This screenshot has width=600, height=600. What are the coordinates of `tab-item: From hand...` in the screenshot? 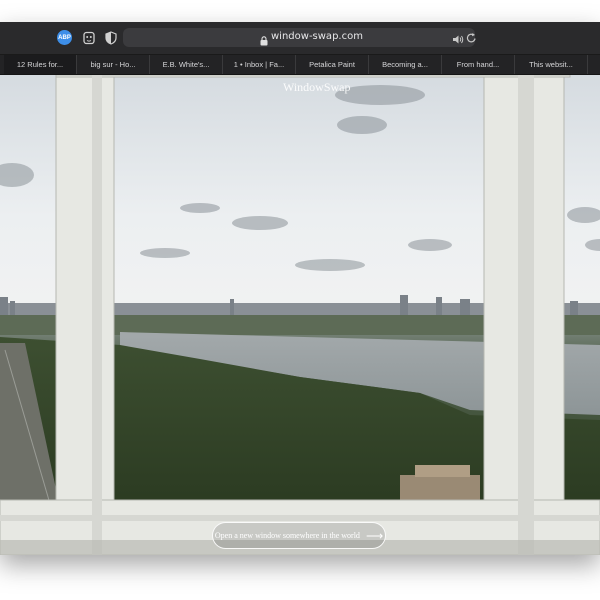 It's located at (478, 64).